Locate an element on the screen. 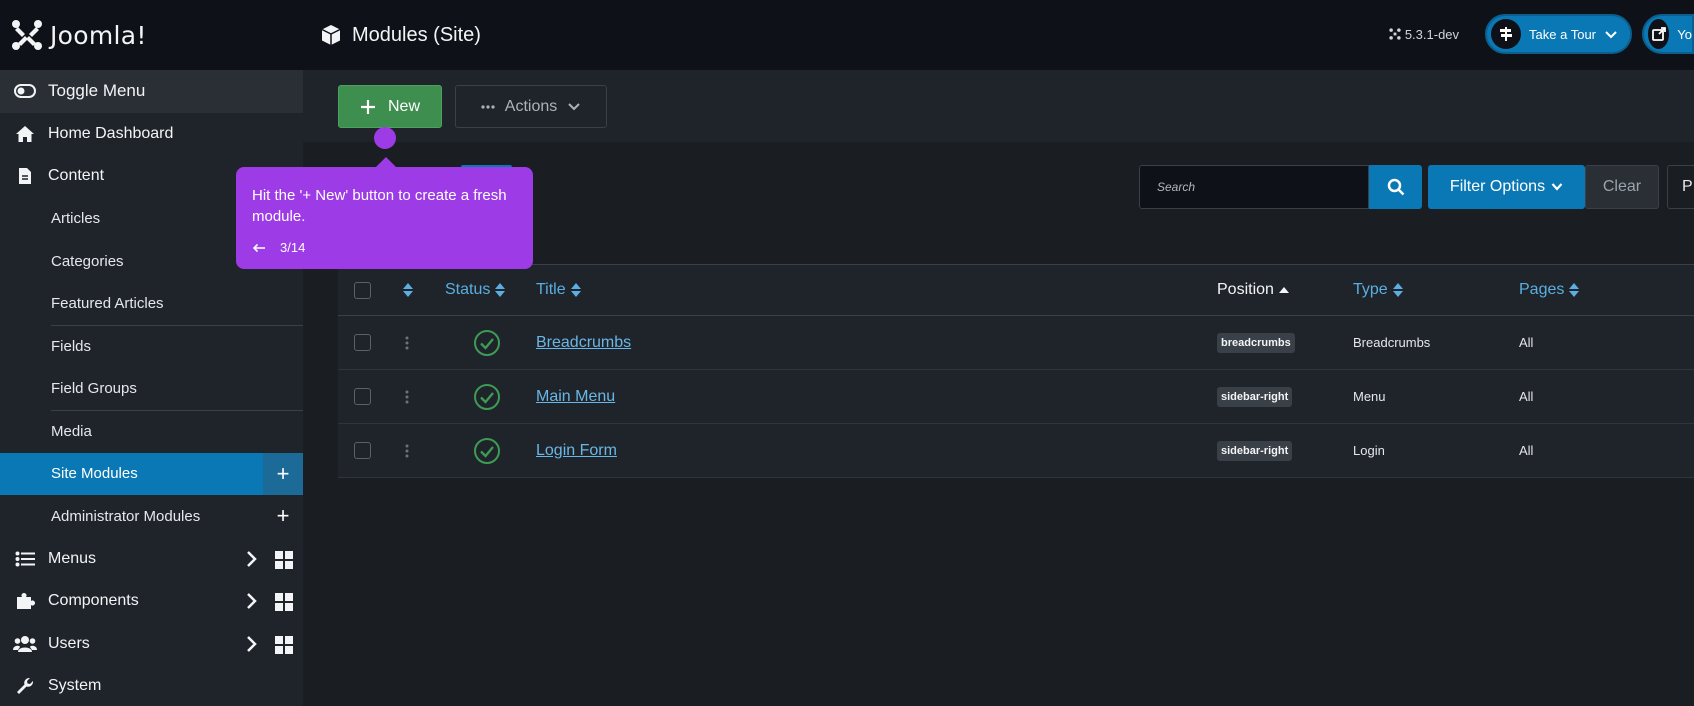  module-title-link: Login Form is located at coordinates (576, 451).